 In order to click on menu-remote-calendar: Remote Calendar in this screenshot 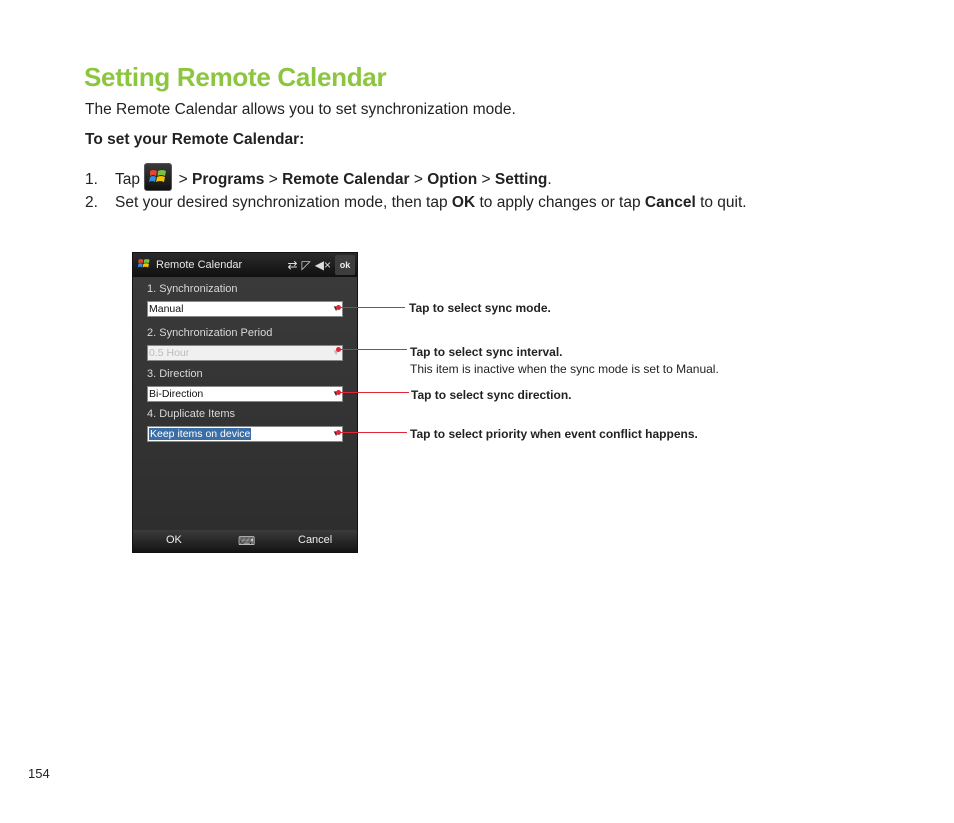, I will do `click(346, 179)`.